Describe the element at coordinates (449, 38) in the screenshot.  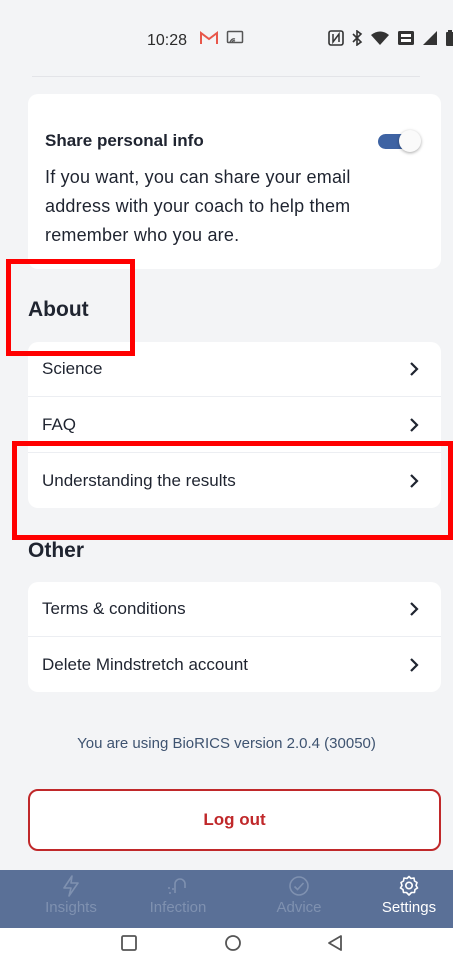
I see `battery-icon` at that location.